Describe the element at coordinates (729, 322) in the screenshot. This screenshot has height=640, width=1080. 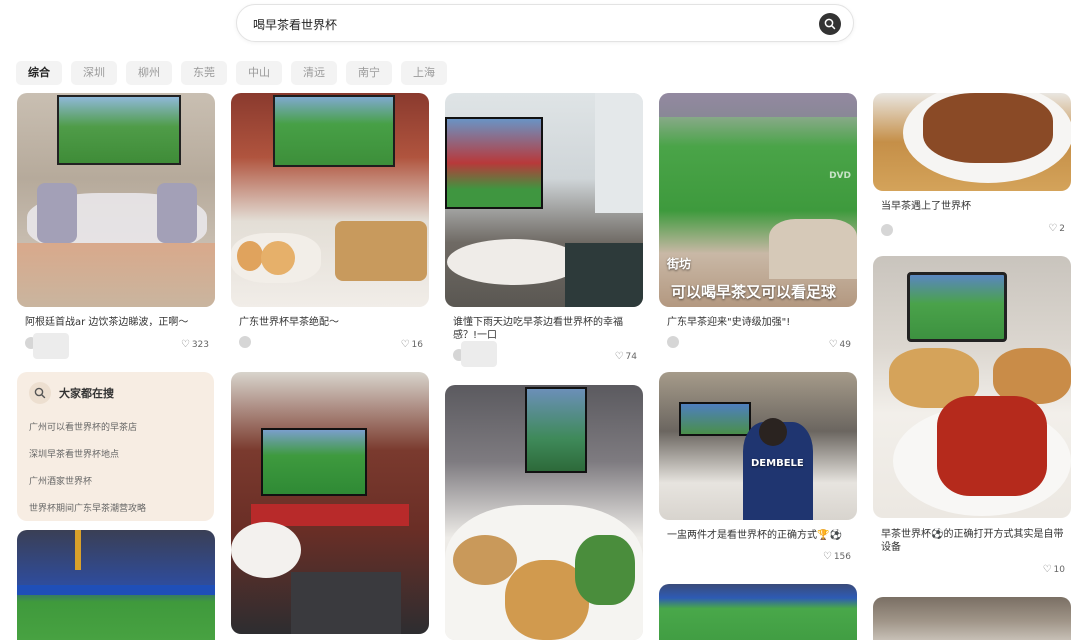
I see `note-caption: 广东早茶迎来"史诗级加强"!` at that location.